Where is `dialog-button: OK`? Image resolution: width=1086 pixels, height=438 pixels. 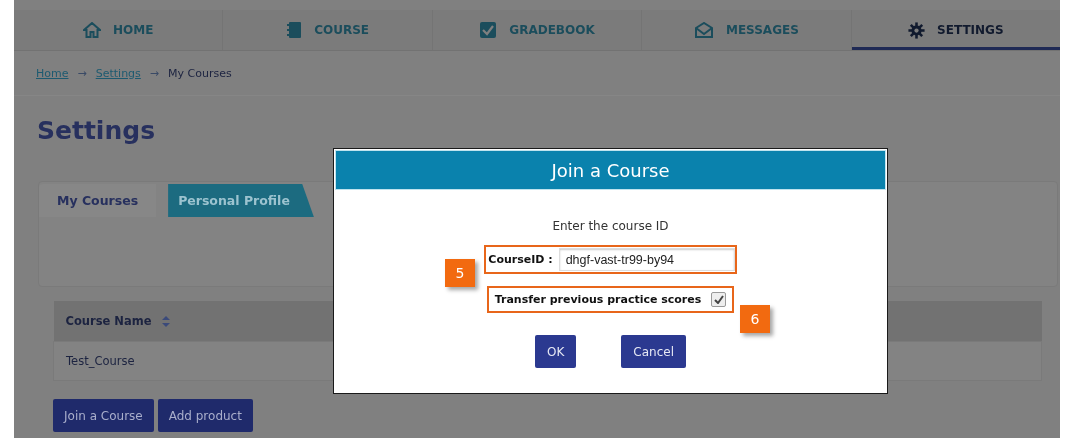 dialog-button: OK is located at coordinates (556, 351).